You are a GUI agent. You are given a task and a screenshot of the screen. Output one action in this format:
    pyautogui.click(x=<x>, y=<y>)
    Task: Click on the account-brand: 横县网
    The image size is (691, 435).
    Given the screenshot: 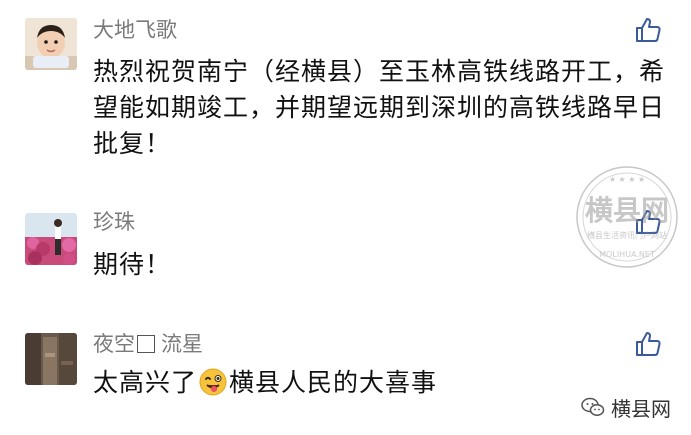 What is the action you would take?
    pyautogui.click(x=626, y=407)
    